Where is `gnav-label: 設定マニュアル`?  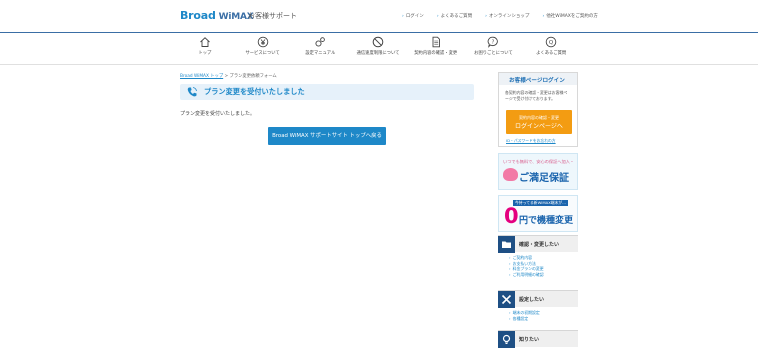 gnav-label: 設定マニュアル is located at coordinates (320, 53).